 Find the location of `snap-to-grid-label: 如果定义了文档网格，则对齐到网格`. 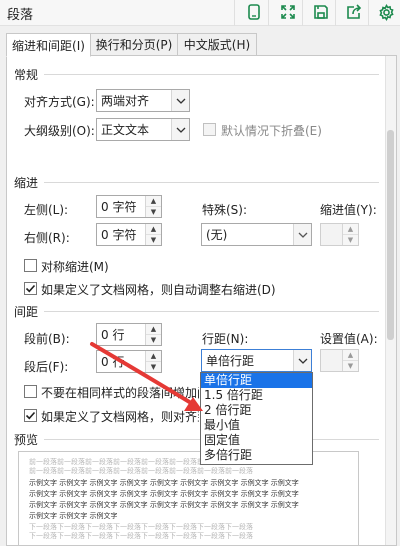

snap-to-grid-label: 如果定义了文档网格，则对齐到网格 is located at coordinates (120, 417).